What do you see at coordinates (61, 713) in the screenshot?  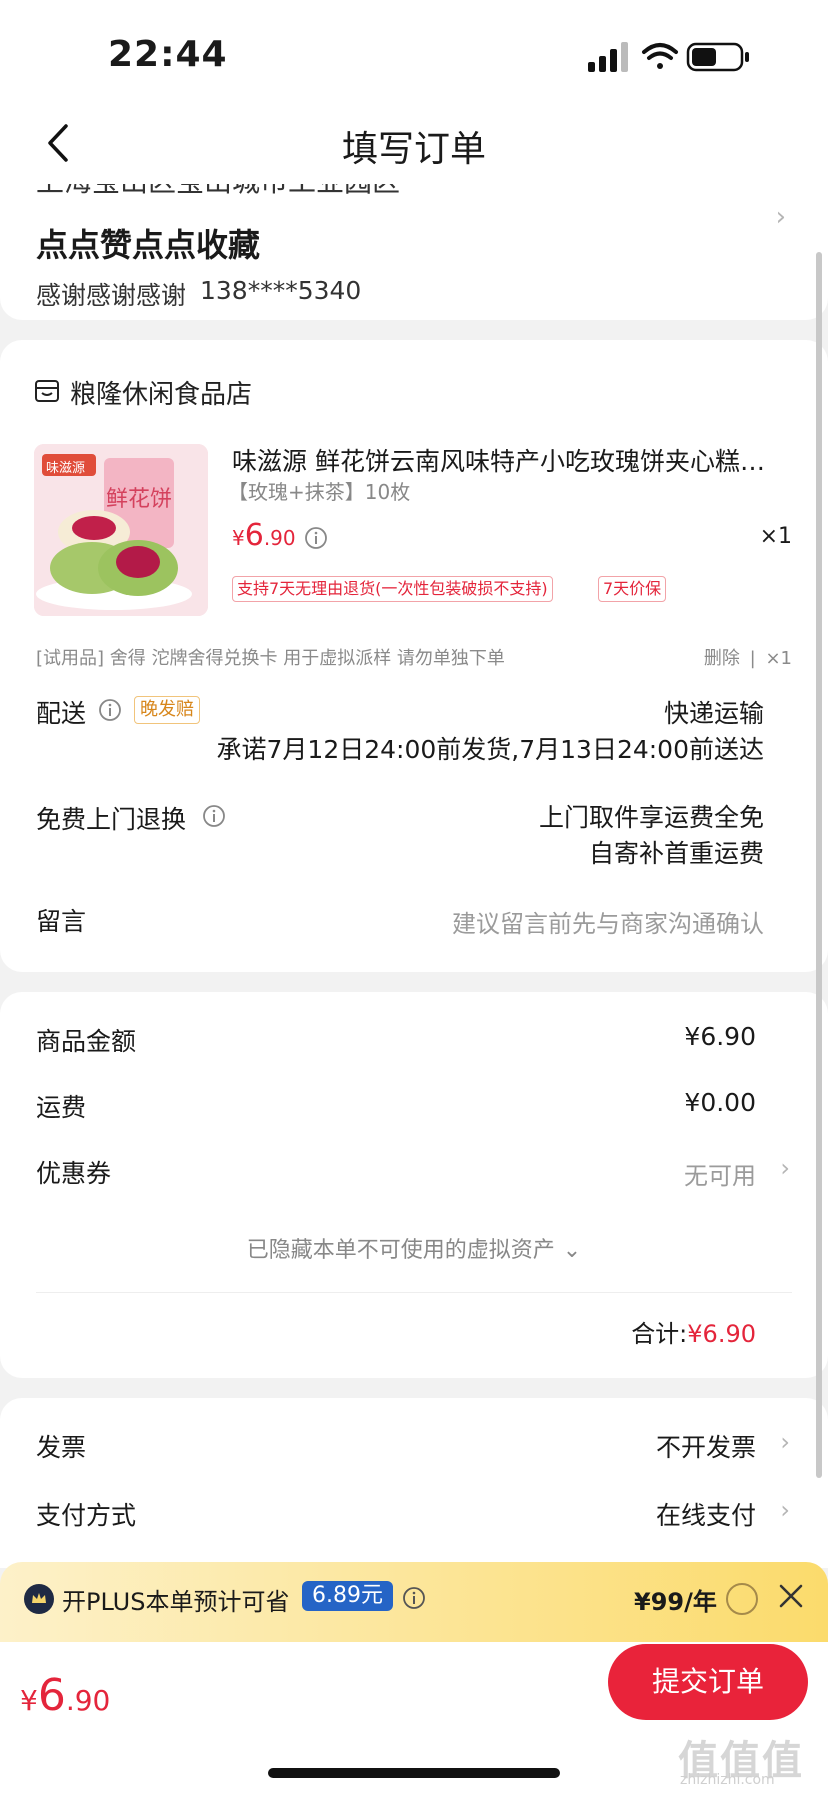 I see `delivery-label: 配送` at bounding box center [61, 713].